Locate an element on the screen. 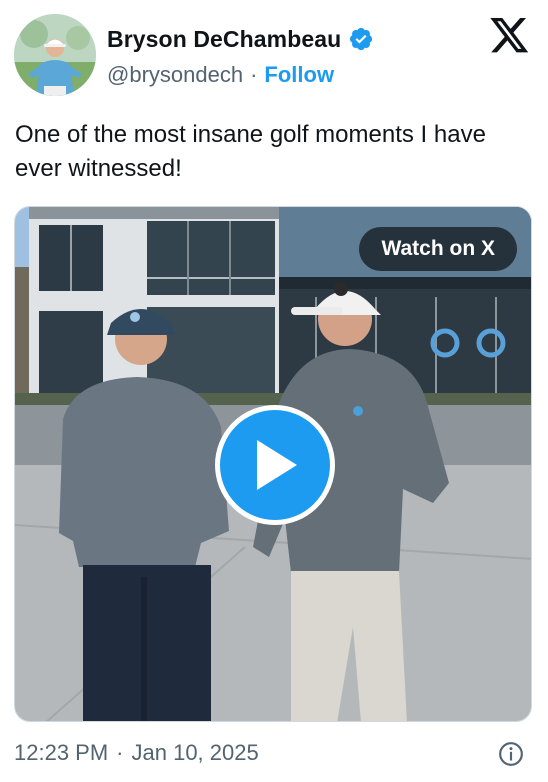 The height and width of the screenshot is (782, 548). play-button is located at coordinates (275, 465).